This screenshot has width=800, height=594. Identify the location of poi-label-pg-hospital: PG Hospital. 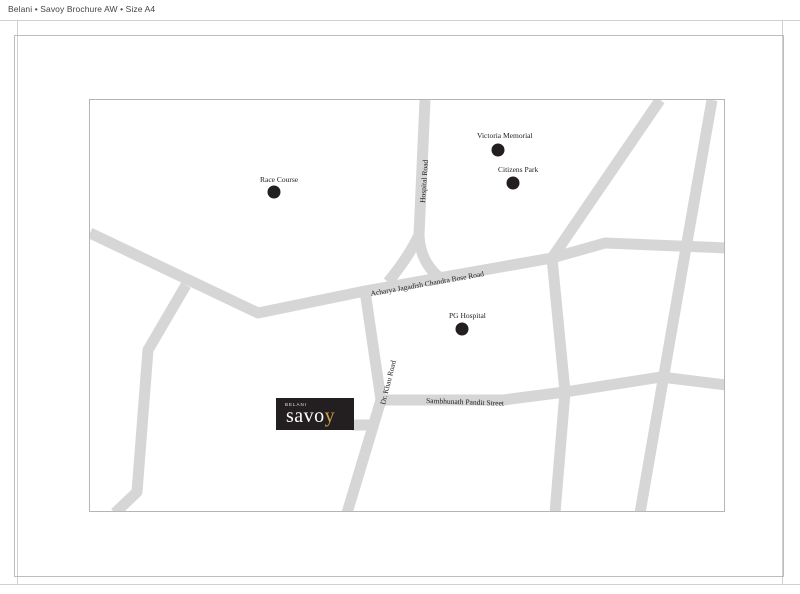
(467, 315).